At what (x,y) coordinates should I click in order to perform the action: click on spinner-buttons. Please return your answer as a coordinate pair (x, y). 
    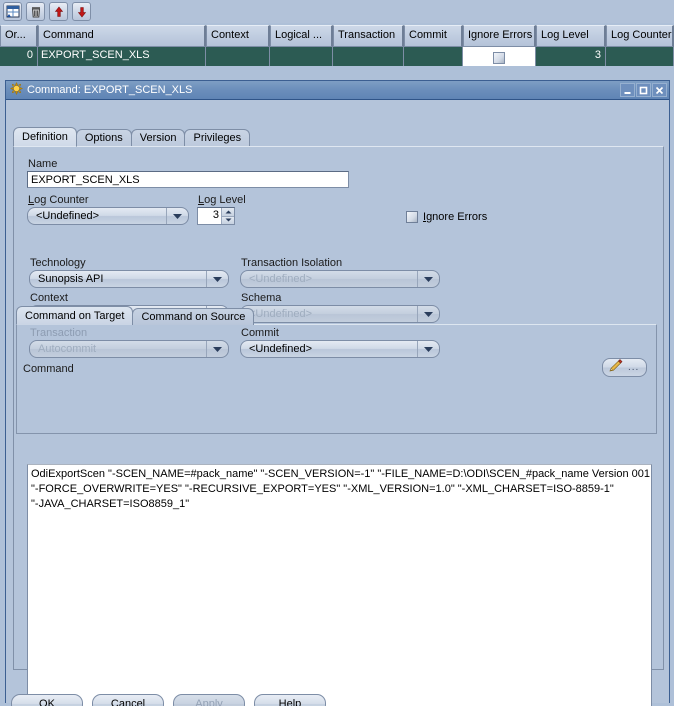
    Looking at the image, I should click on (227, 216).